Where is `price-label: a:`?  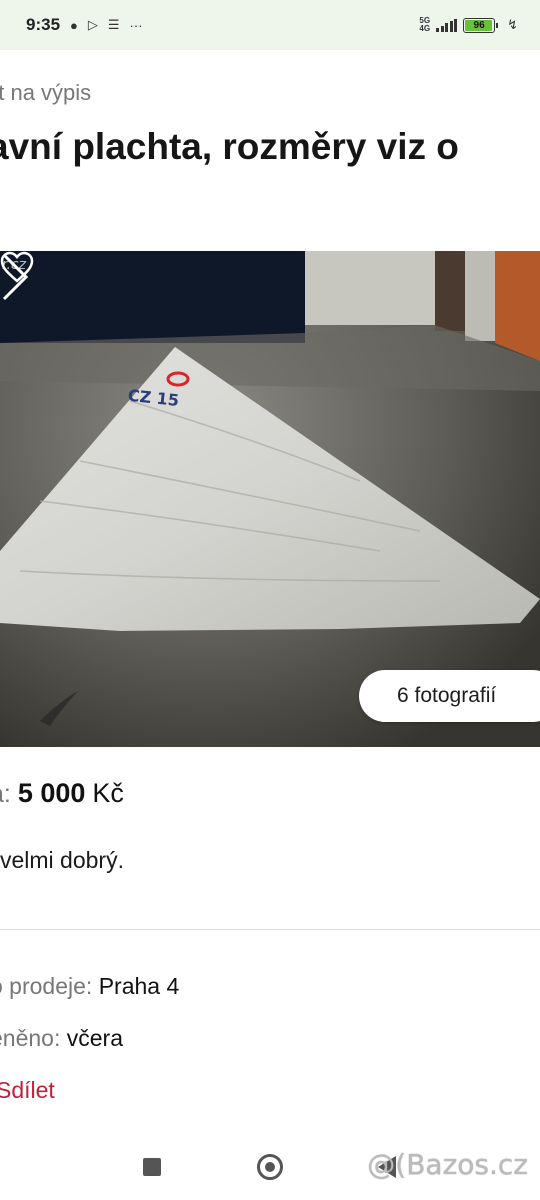
price-label: a: is located at coordinates (5, 794).